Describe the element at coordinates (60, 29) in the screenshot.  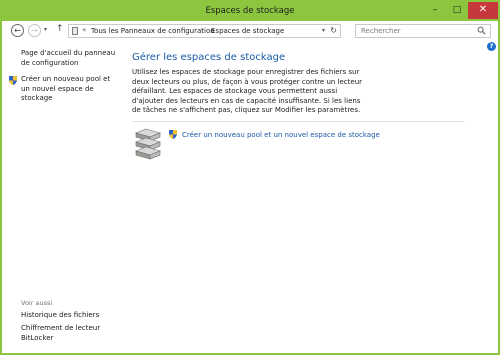
I see `up-button: ↑` at that location.